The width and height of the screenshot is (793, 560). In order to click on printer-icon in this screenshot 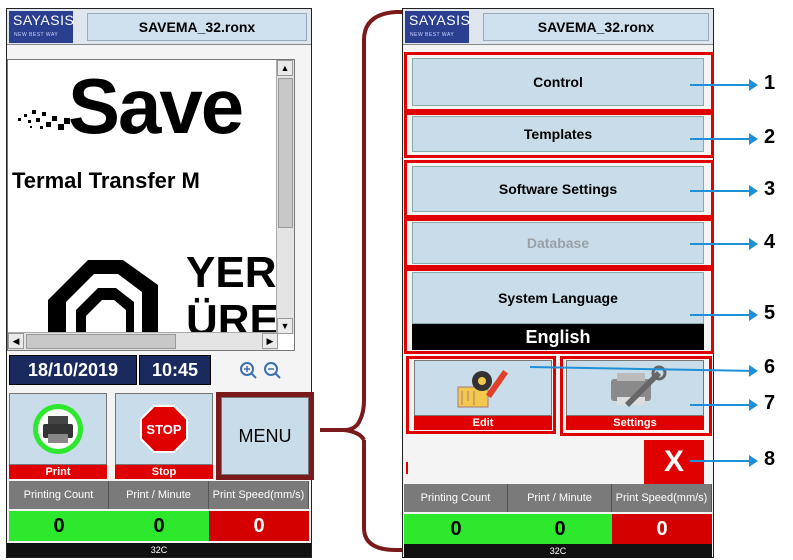, I will do `click(58, 429)`.